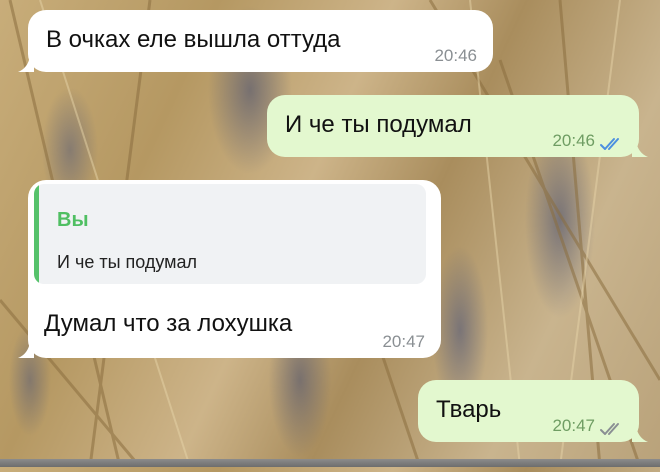 Image resolution: width=660 pixels, height=472 pixels. What do you see at coordinates (612, 141) in the screenshot?
I see `read-checkmarks-icon` at bounding box center [612, 141].